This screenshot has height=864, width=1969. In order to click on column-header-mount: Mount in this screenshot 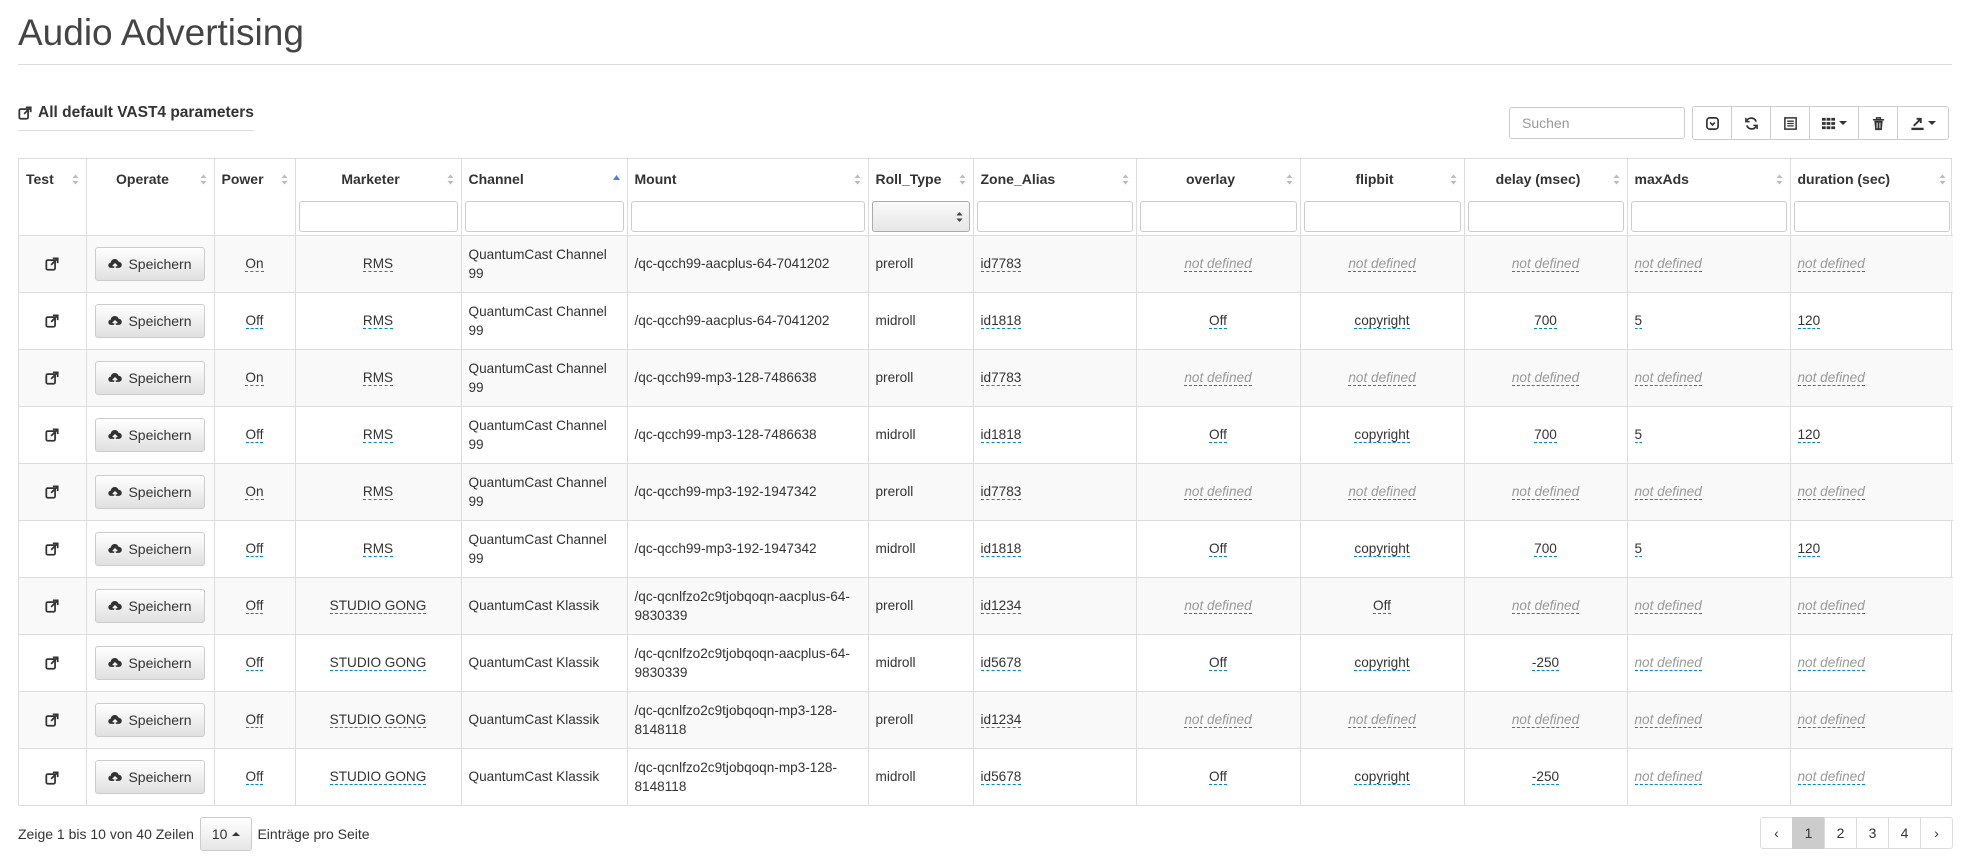, I will do `click(747, 179)`.